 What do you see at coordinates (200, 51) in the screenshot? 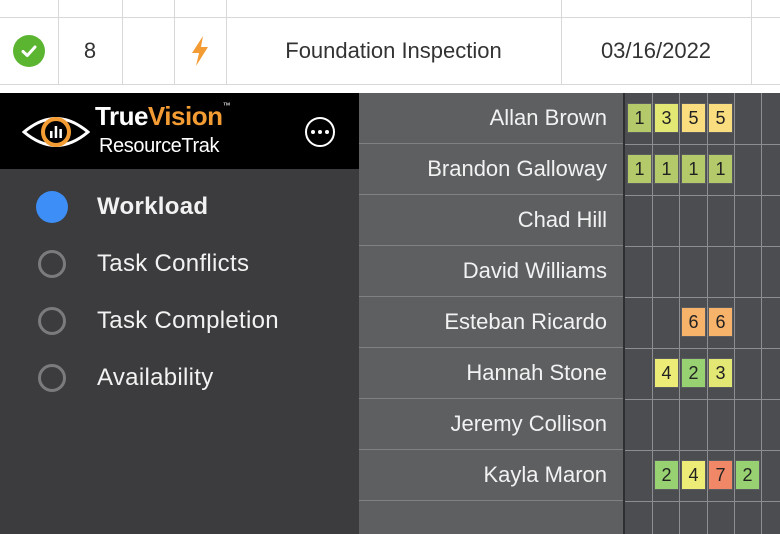
I see `lightning-icon` at bounding box center [200, 51].